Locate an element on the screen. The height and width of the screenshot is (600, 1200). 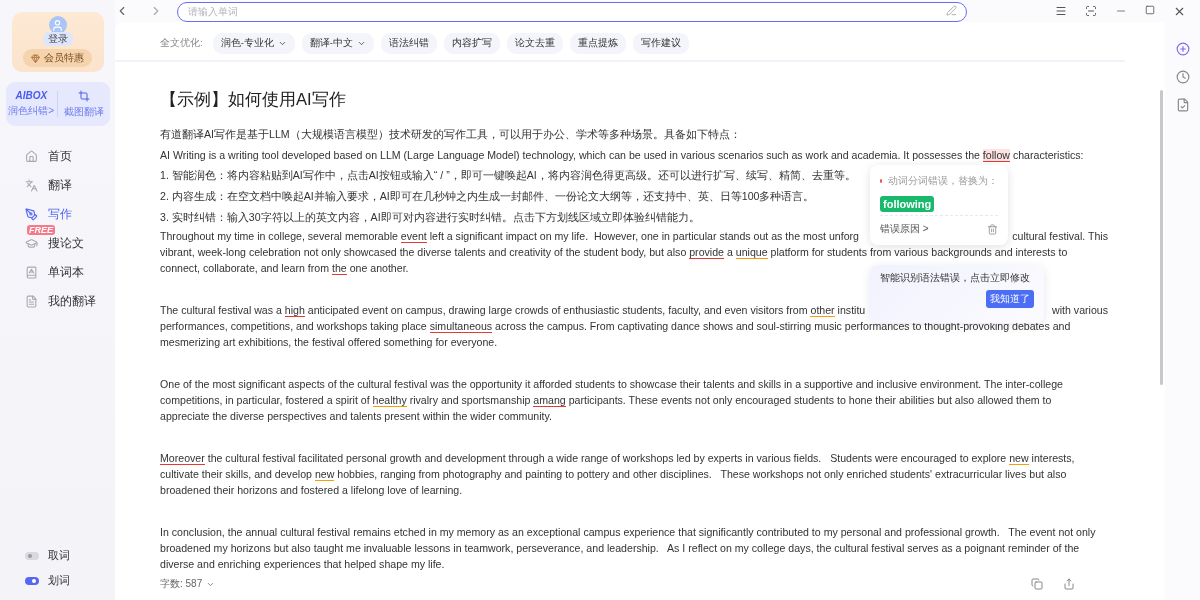
word-count-button: 字数: 587 is located at coordinates (188, 584).